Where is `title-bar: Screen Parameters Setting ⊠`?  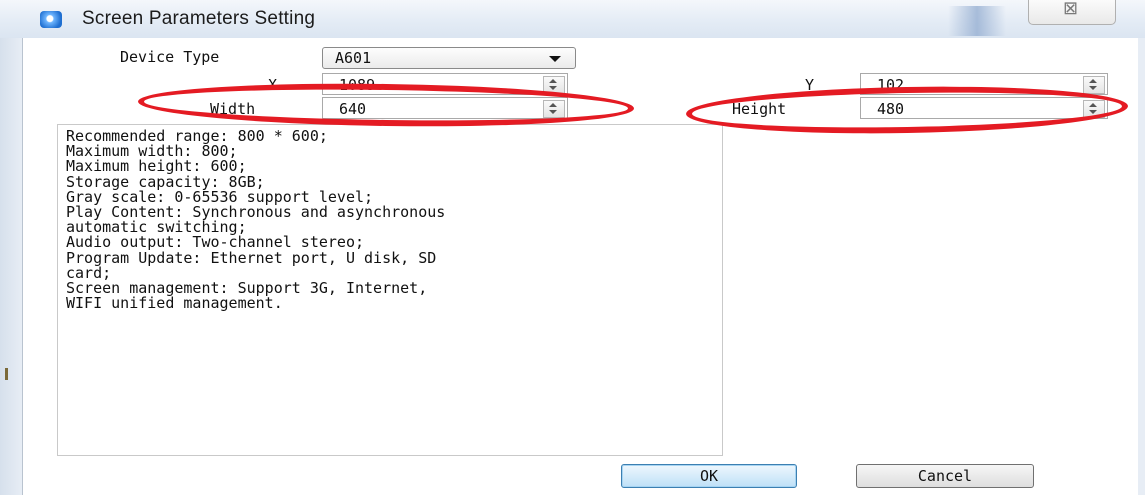 title-bar: Screen Parameters Setting ⊠ is located at coordinates (572, 19).